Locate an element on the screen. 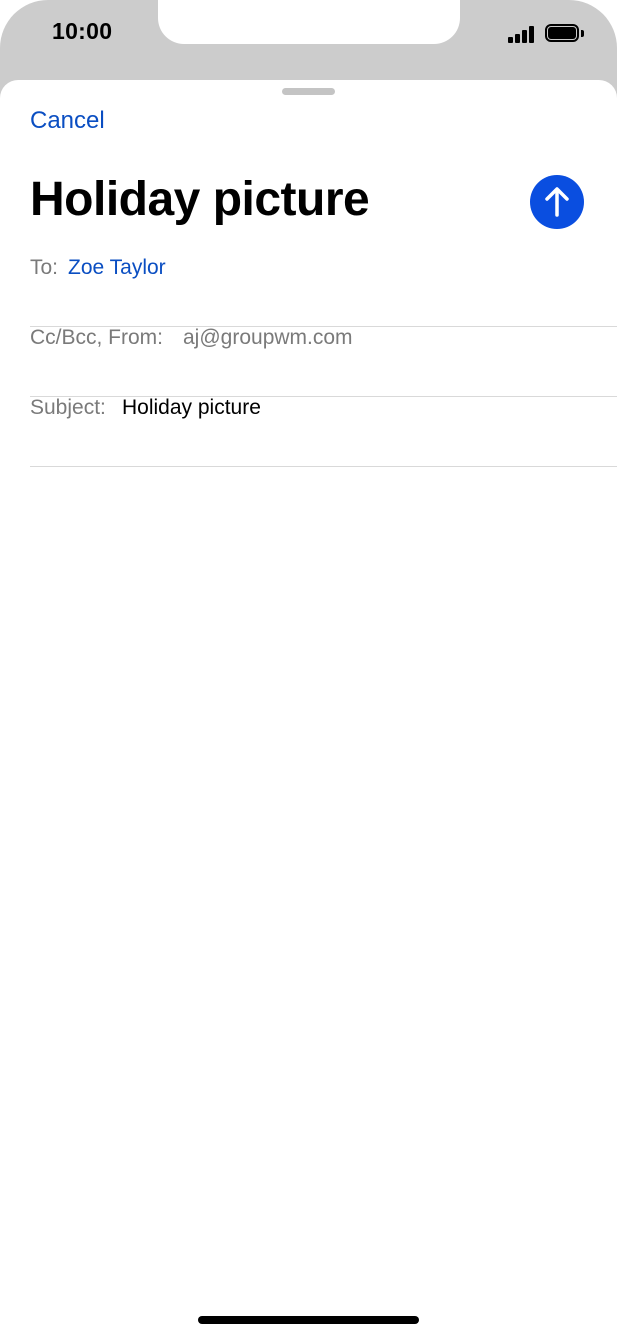 The width and height of the screenshot is (617, 1336). send-button is located at coordinates (557, 202).